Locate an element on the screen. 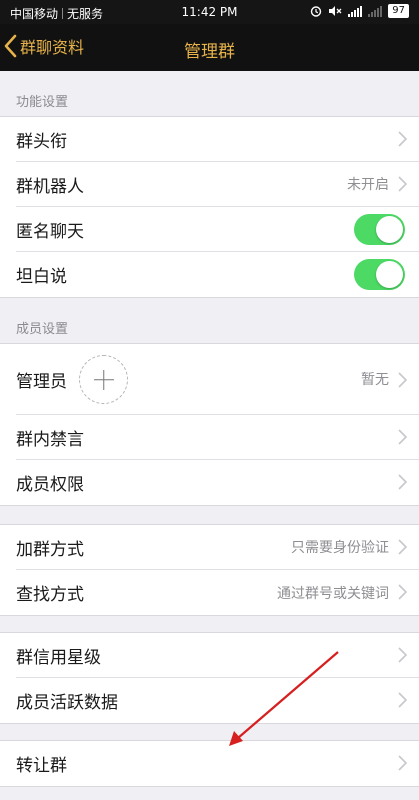 This screenshot has height=800, width=419. row-group-title: 群头衔 is located at coordinates (217, 139).